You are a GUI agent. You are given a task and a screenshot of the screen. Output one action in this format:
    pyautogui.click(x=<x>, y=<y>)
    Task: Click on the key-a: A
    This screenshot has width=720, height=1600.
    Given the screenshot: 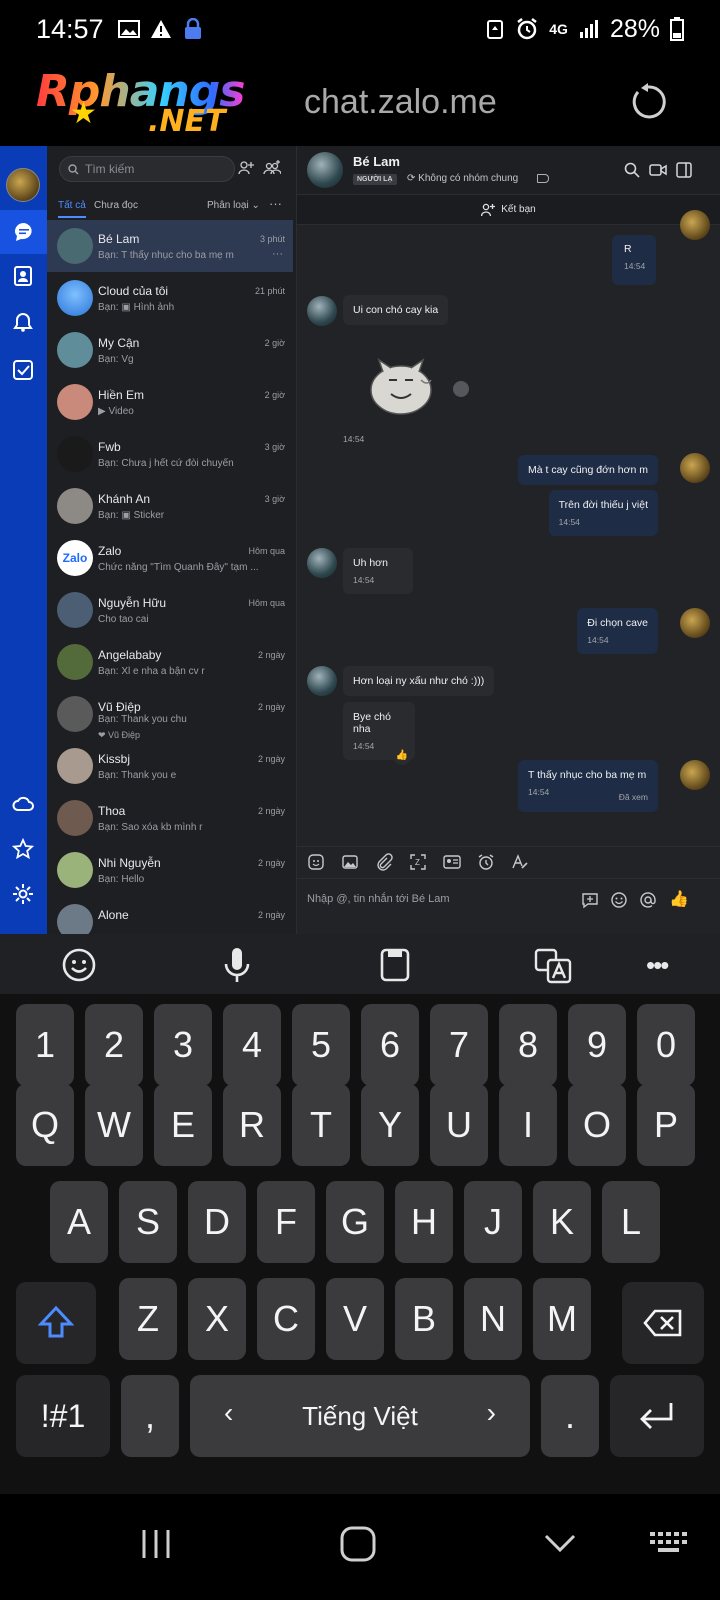 What is the action you would take?
    pyautogui.click(x=79, y=1222)
    